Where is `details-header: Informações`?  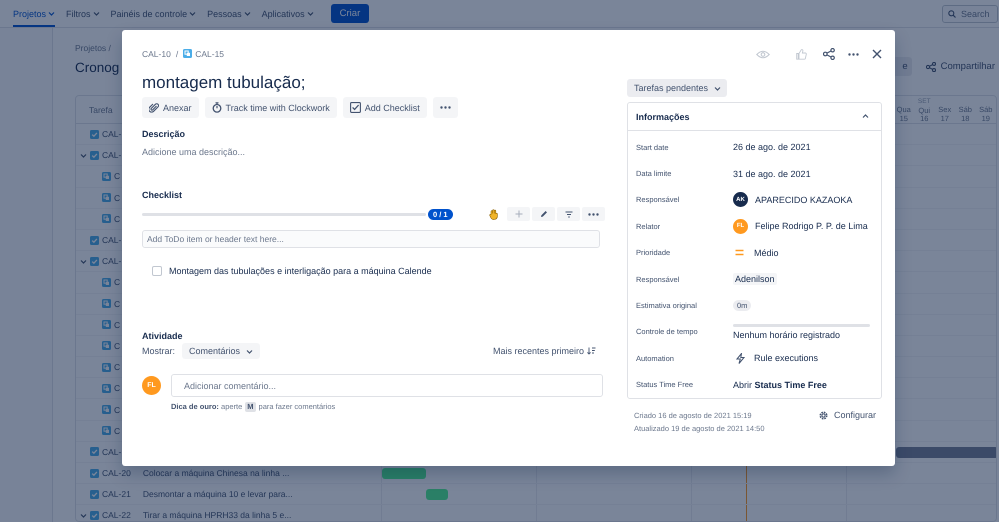 details-header: Informações is located at coordinates (754, 117).